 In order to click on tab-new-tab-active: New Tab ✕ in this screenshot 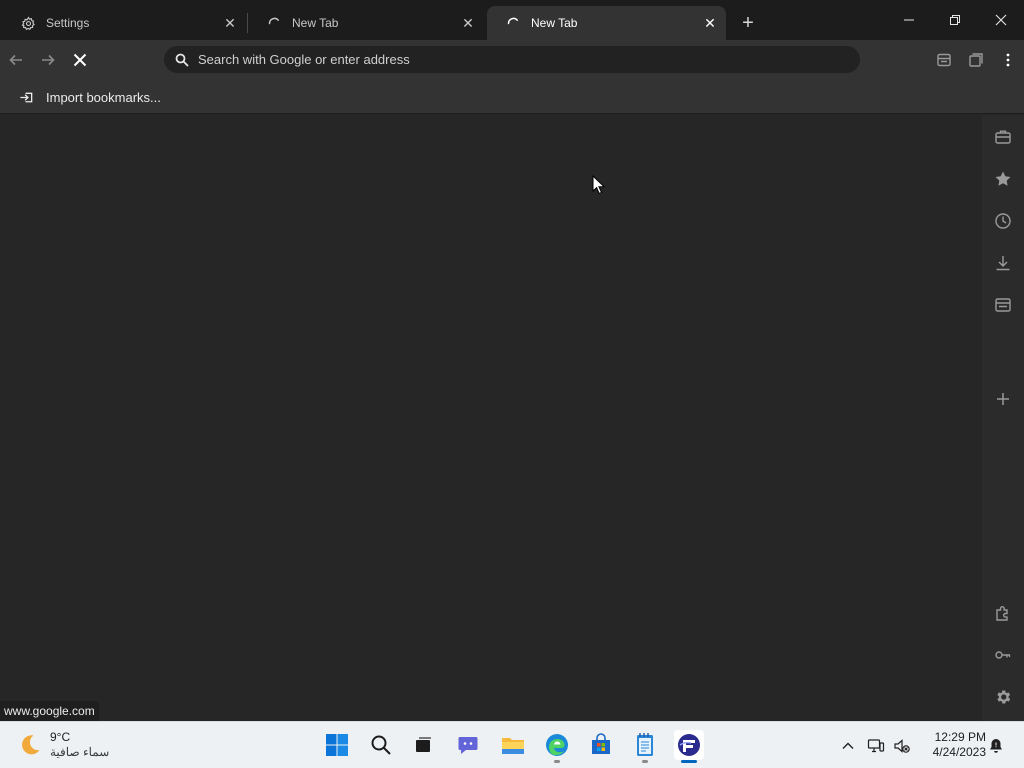, I will do `click(606, 23)`.